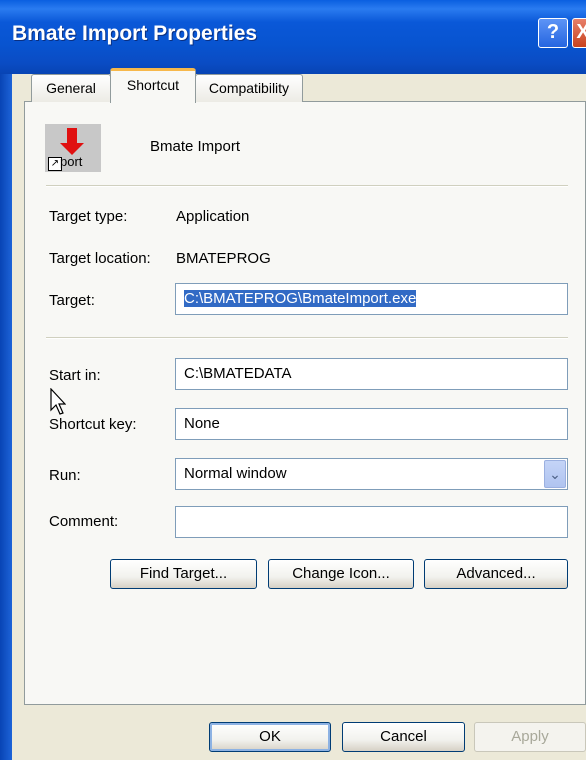  Describe the element at coordinates (530, 737) in the screenshot. I see `apply-button: Apply` at that location.